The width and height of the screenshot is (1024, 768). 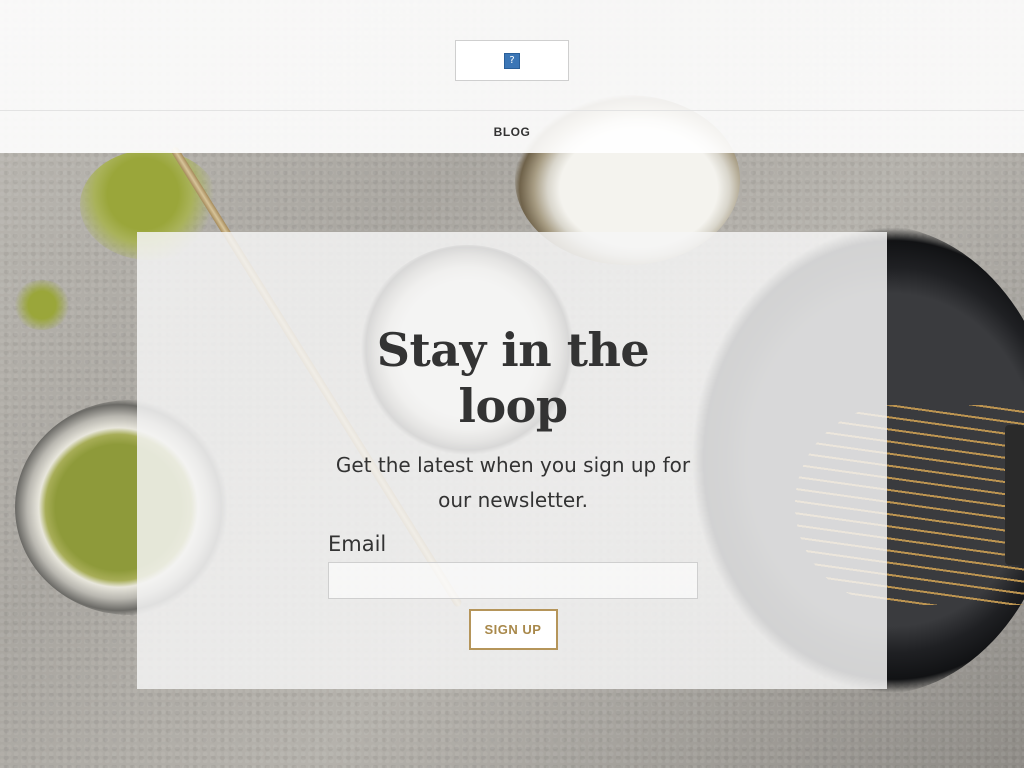 I want to click on main-navigation: BLOG, so click(x=512, y=132).